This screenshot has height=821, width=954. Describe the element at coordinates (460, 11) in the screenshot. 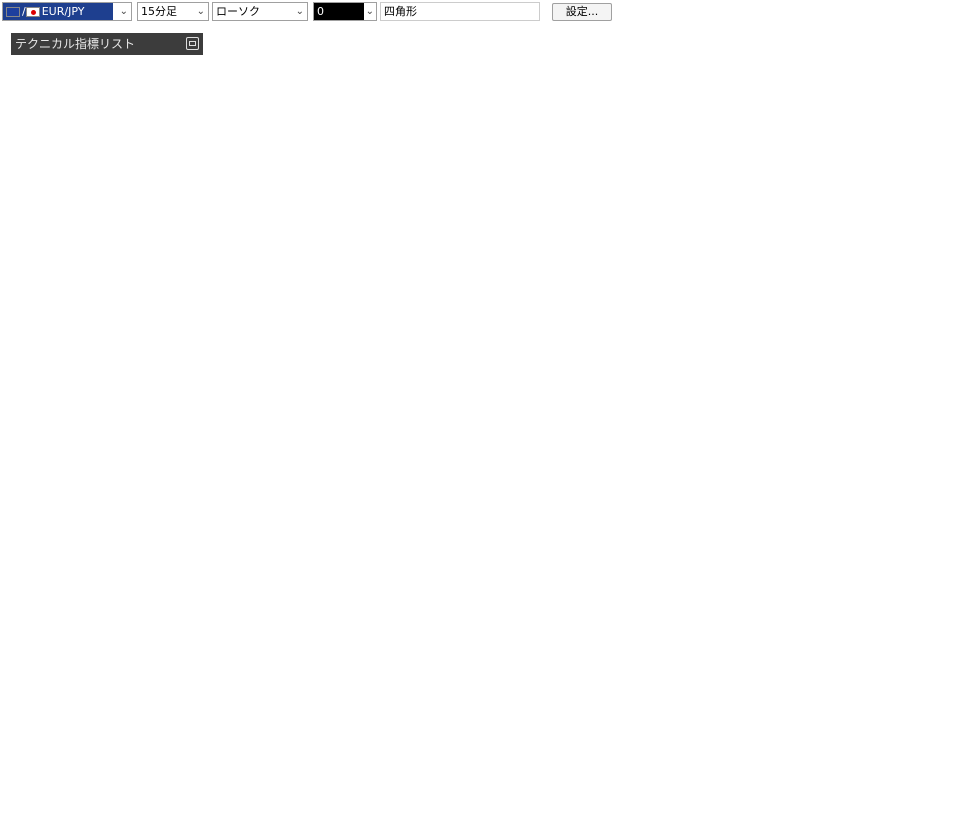

I see `drawing-tool-field: 四角形` at that location.